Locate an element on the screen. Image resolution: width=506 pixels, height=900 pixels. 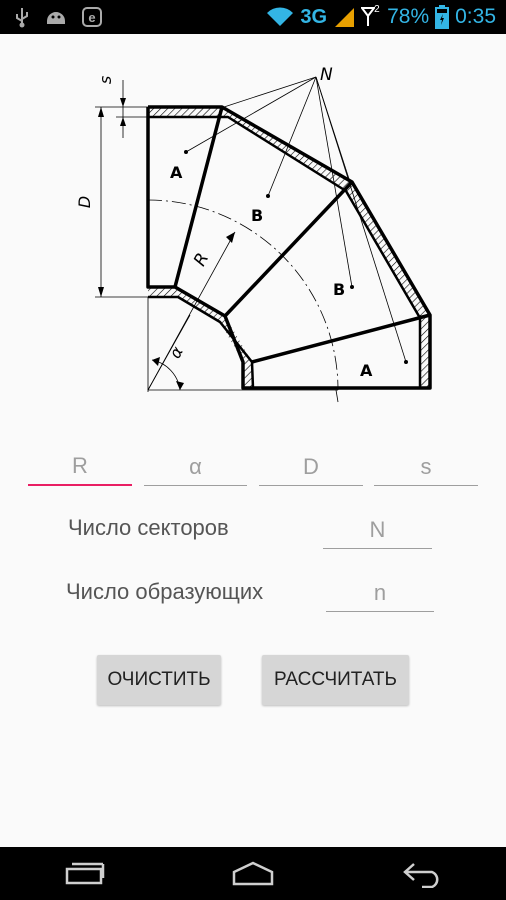
clock: 0:35 is located at coordinates (475, 16).